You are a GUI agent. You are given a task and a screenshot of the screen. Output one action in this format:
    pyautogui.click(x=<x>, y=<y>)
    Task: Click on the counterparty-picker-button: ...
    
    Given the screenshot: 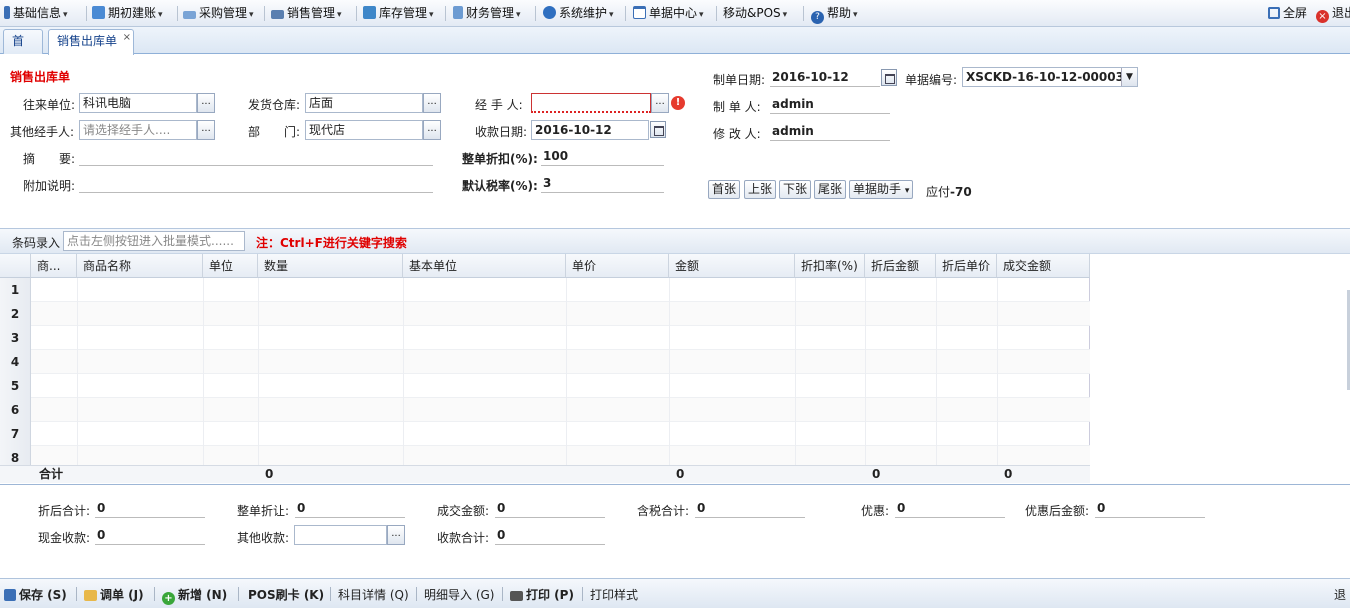 What is the action you would take?
    pyautogui.click(x=206, y=103)
    